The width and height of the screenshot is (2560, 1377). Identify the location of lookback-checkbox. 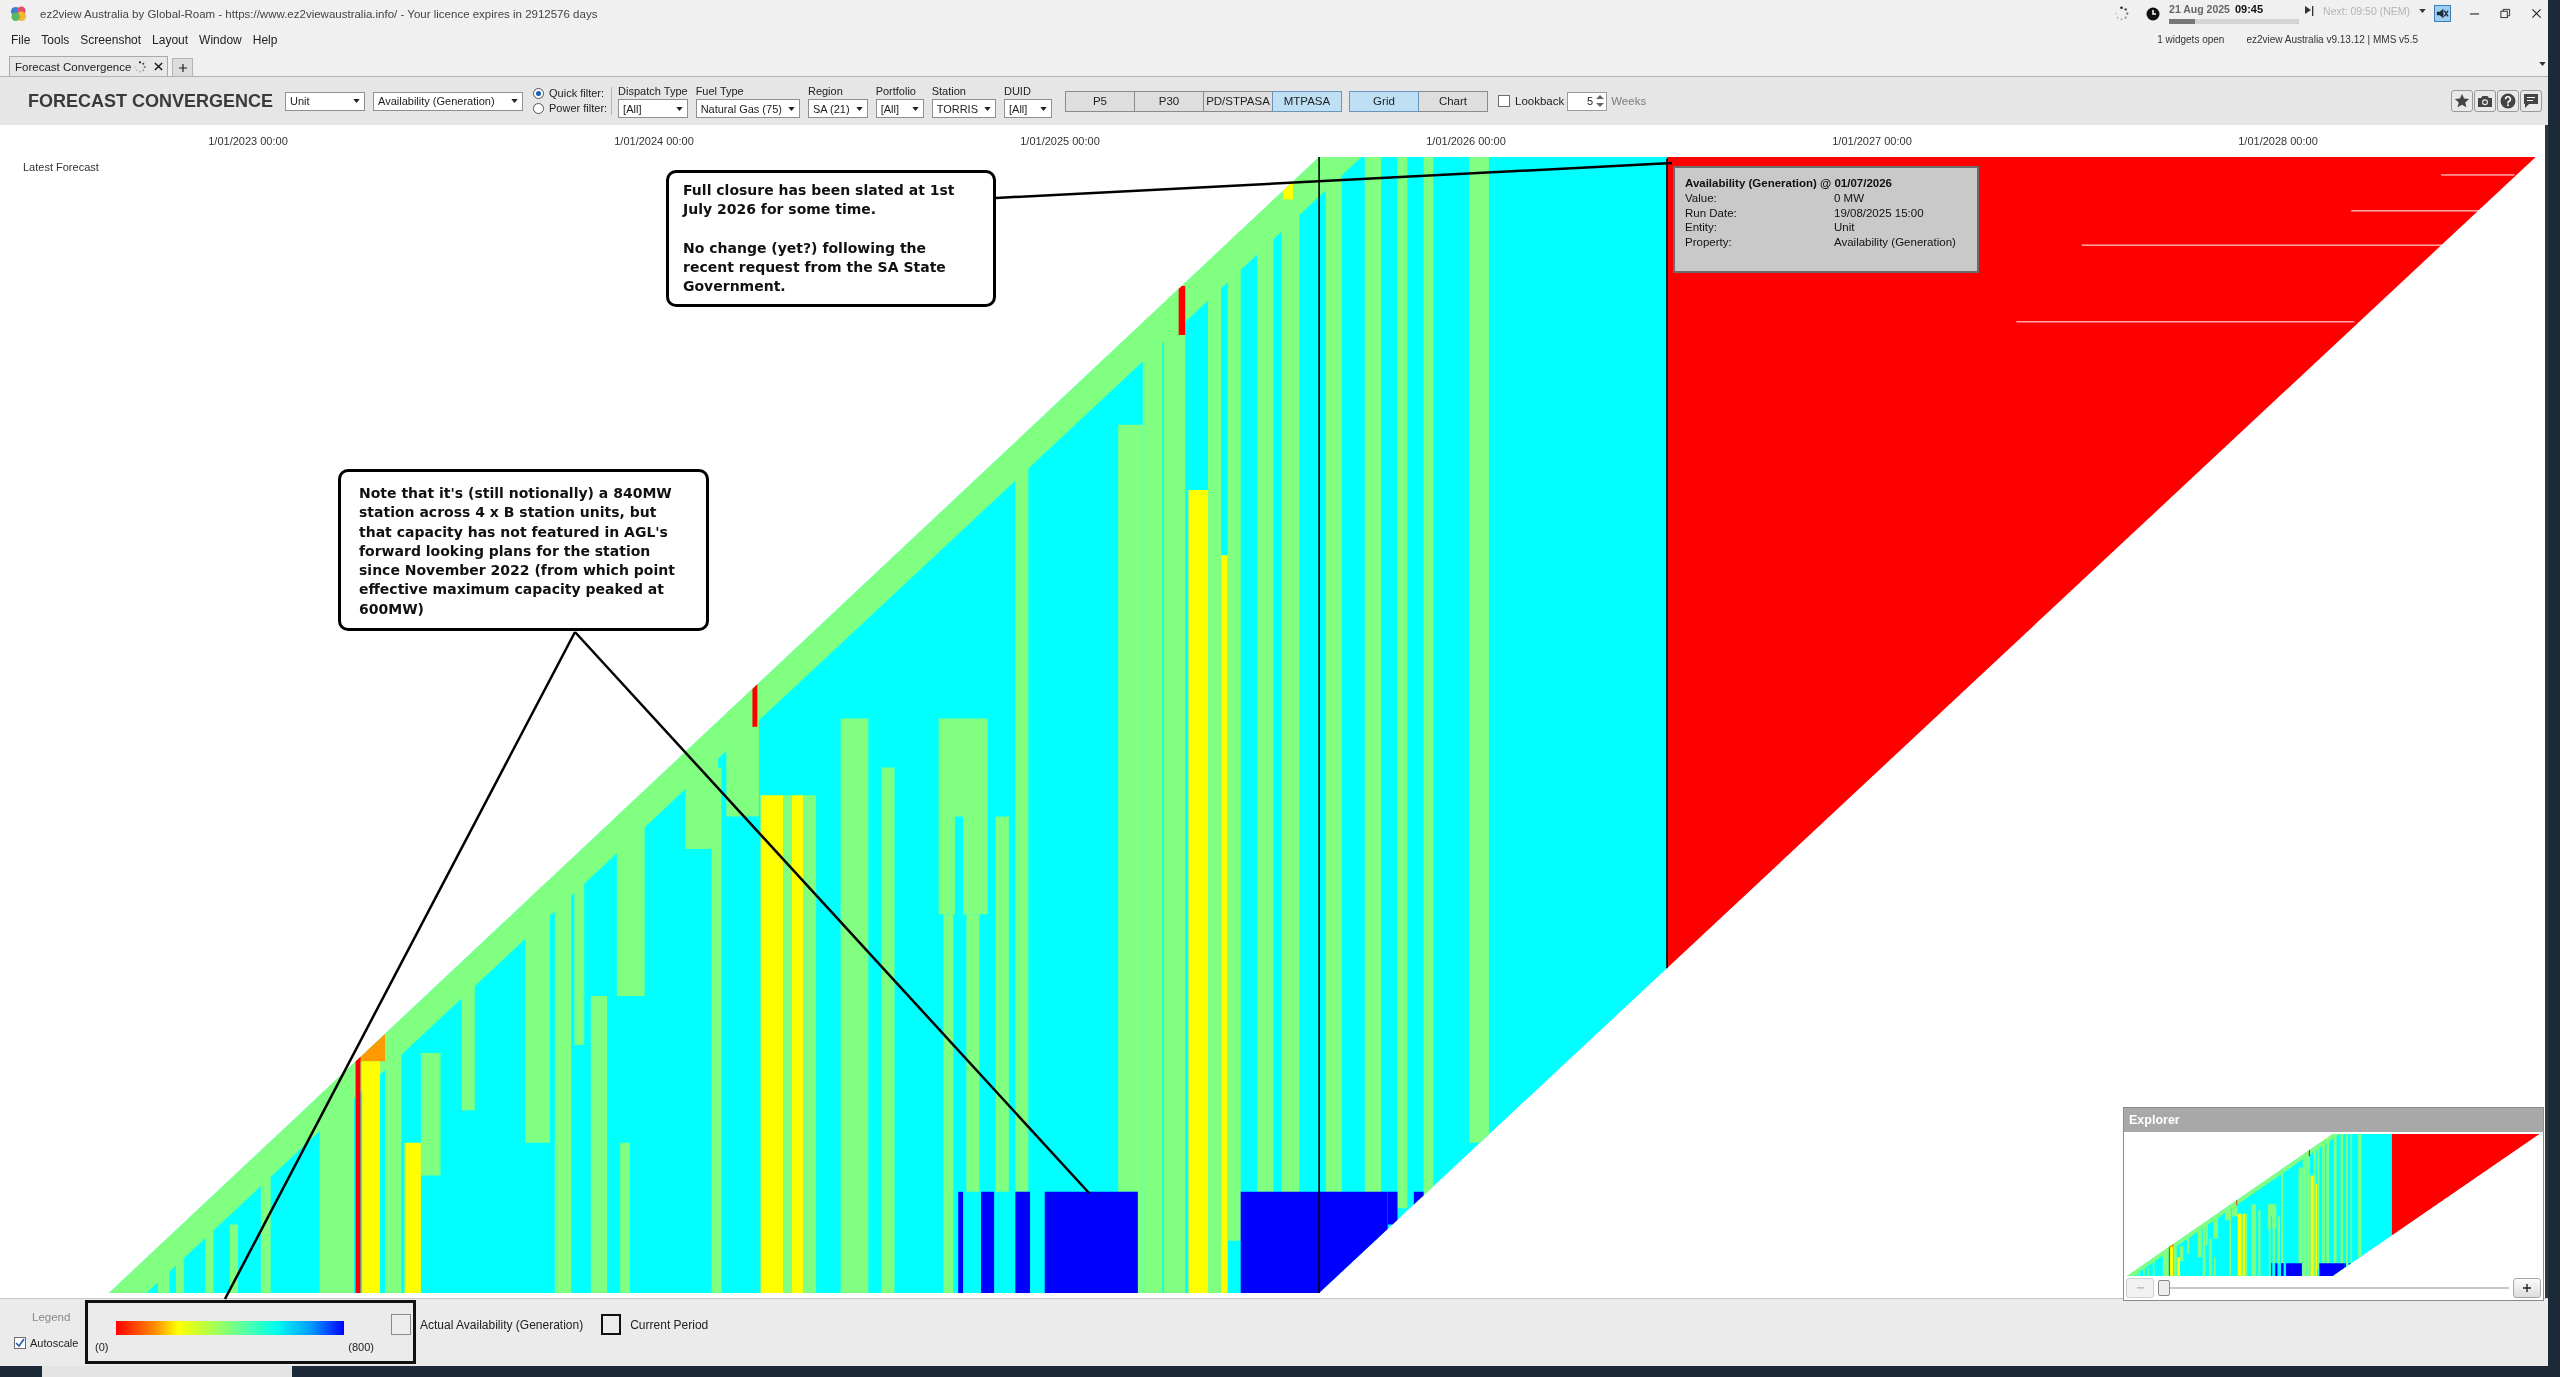
(1504, 101).